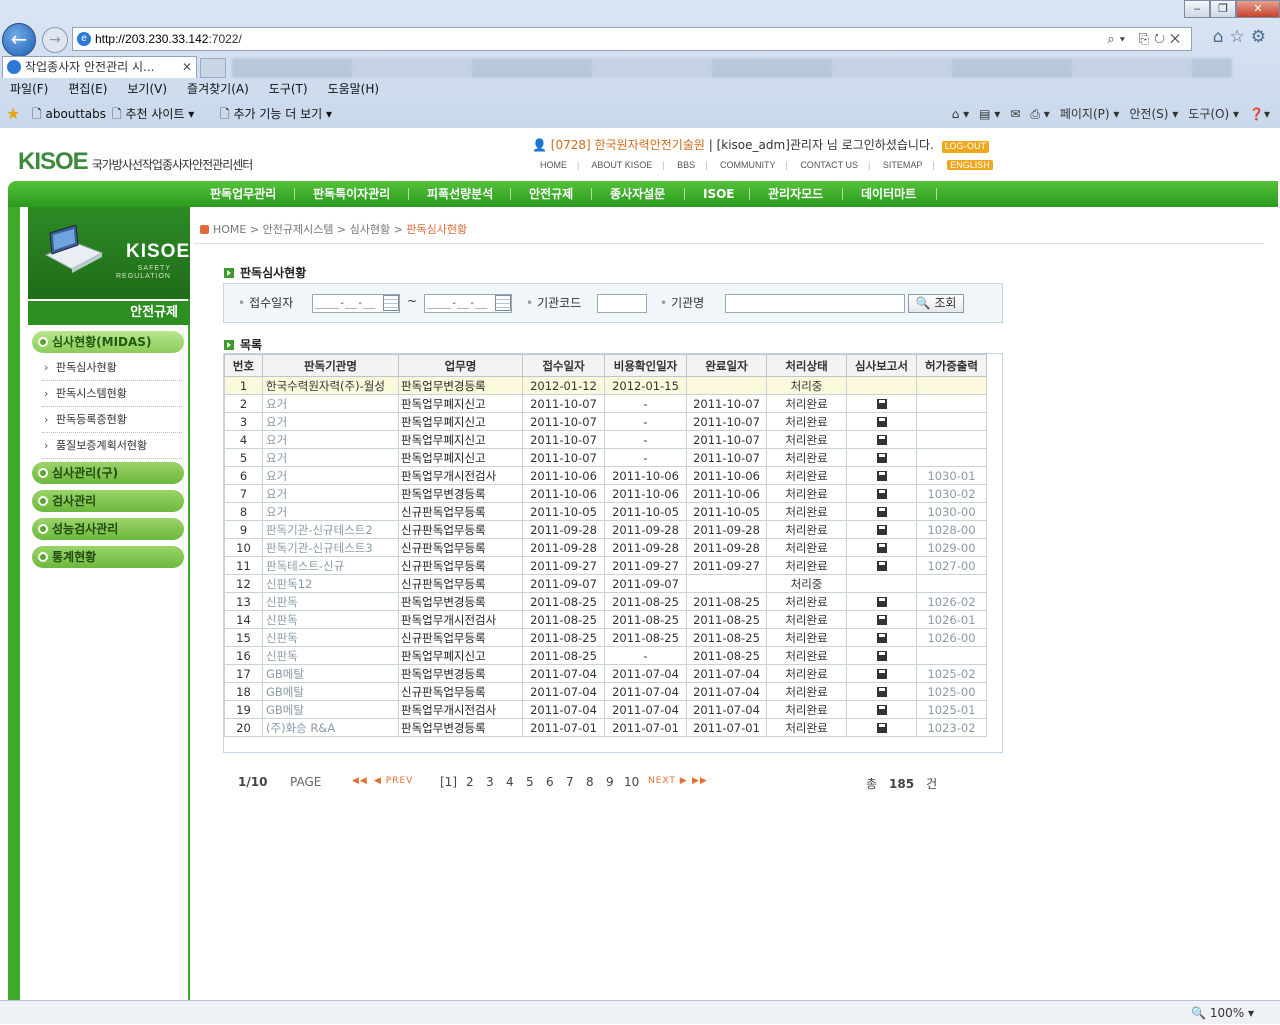  I want to click on cell-permit: 1023-02, so click(951, 727).